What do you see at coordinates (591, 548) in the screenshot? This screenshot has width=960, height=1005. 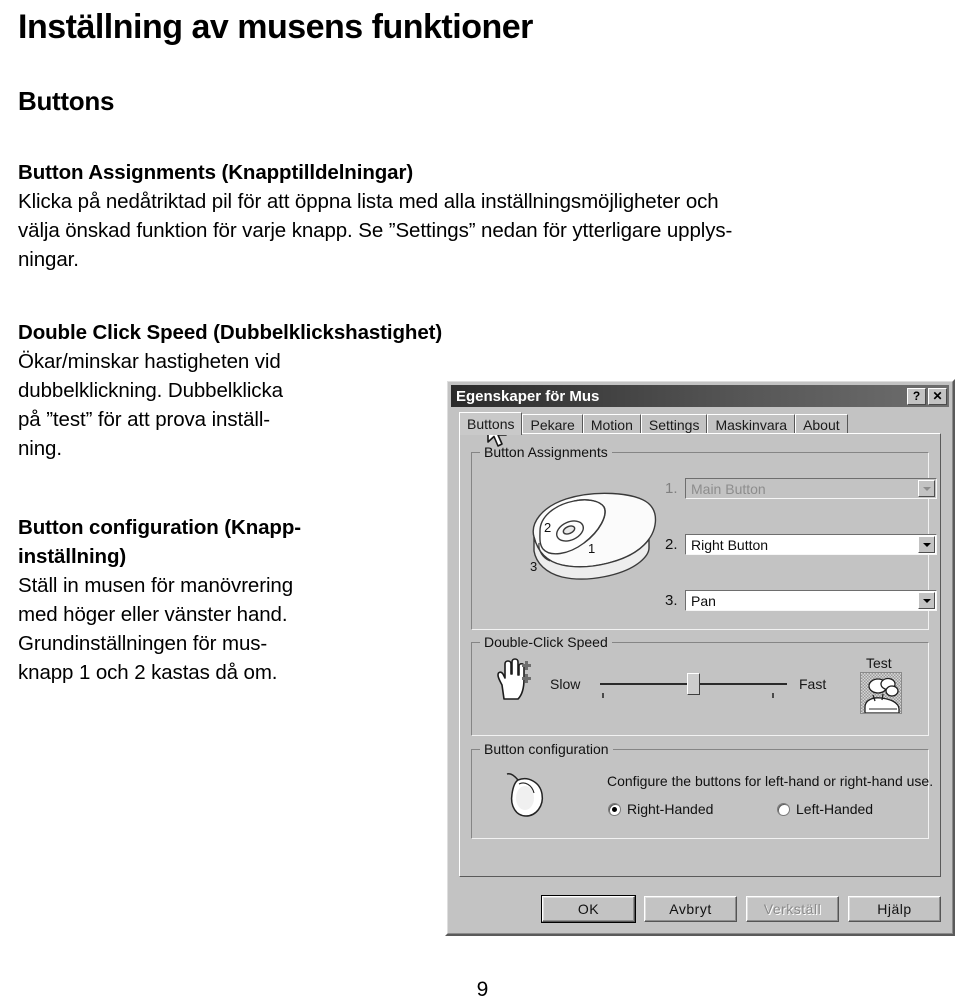 I see `mouse-label-1: 1` at bounding box center [591, 548].